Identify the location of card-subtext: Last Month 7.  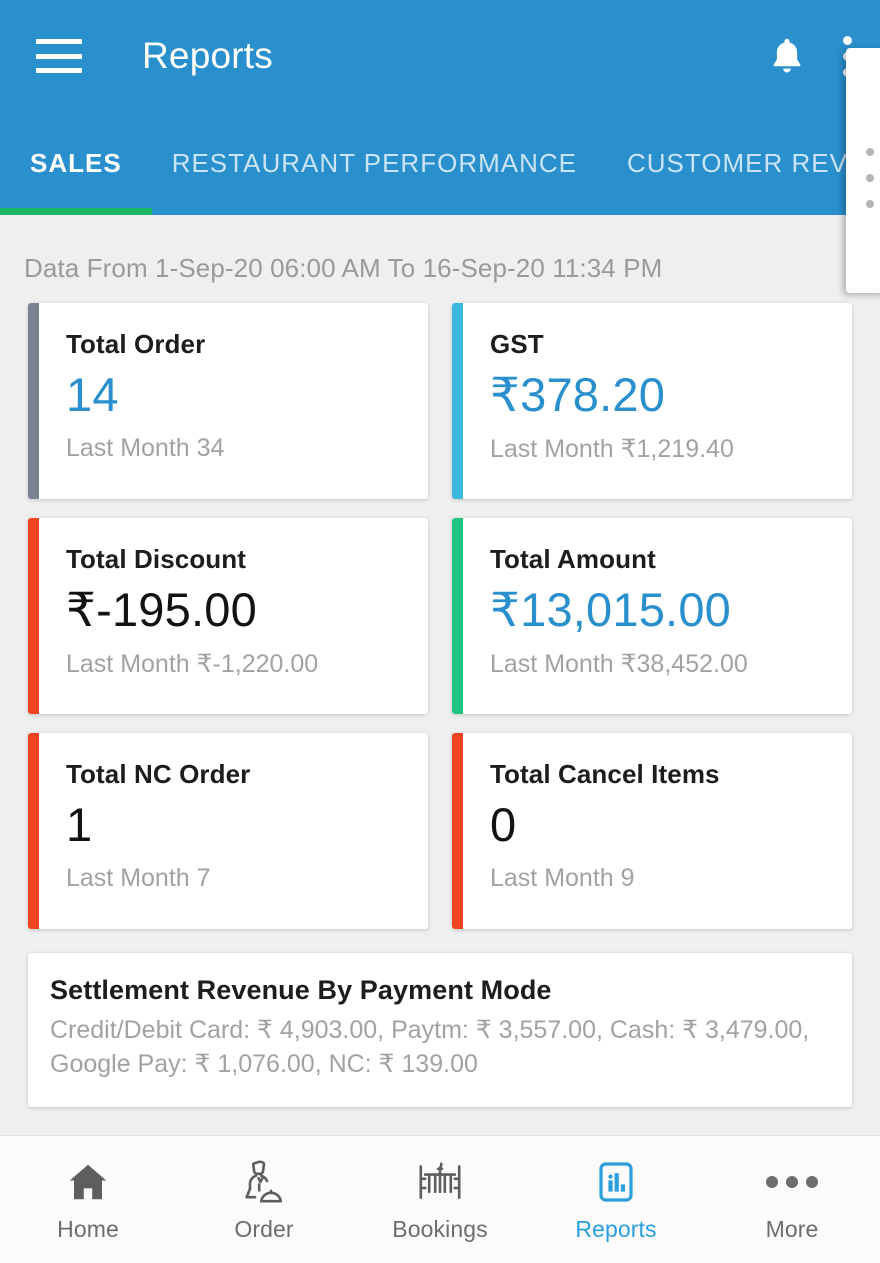
(138, 877).